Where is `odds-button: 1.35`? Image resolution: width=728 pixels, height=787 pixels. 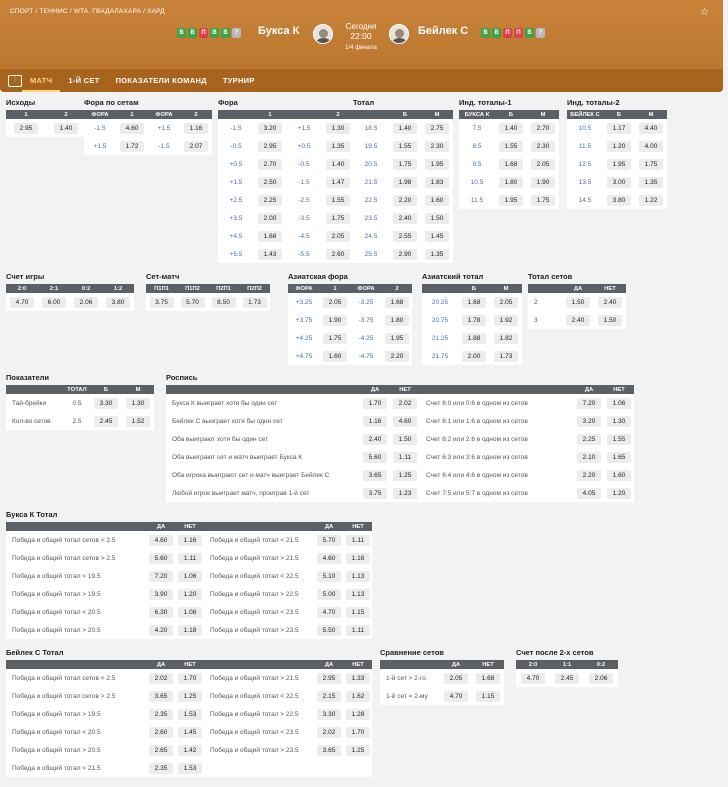 odds-button: 1.35 is located at coordinates (651, 182).